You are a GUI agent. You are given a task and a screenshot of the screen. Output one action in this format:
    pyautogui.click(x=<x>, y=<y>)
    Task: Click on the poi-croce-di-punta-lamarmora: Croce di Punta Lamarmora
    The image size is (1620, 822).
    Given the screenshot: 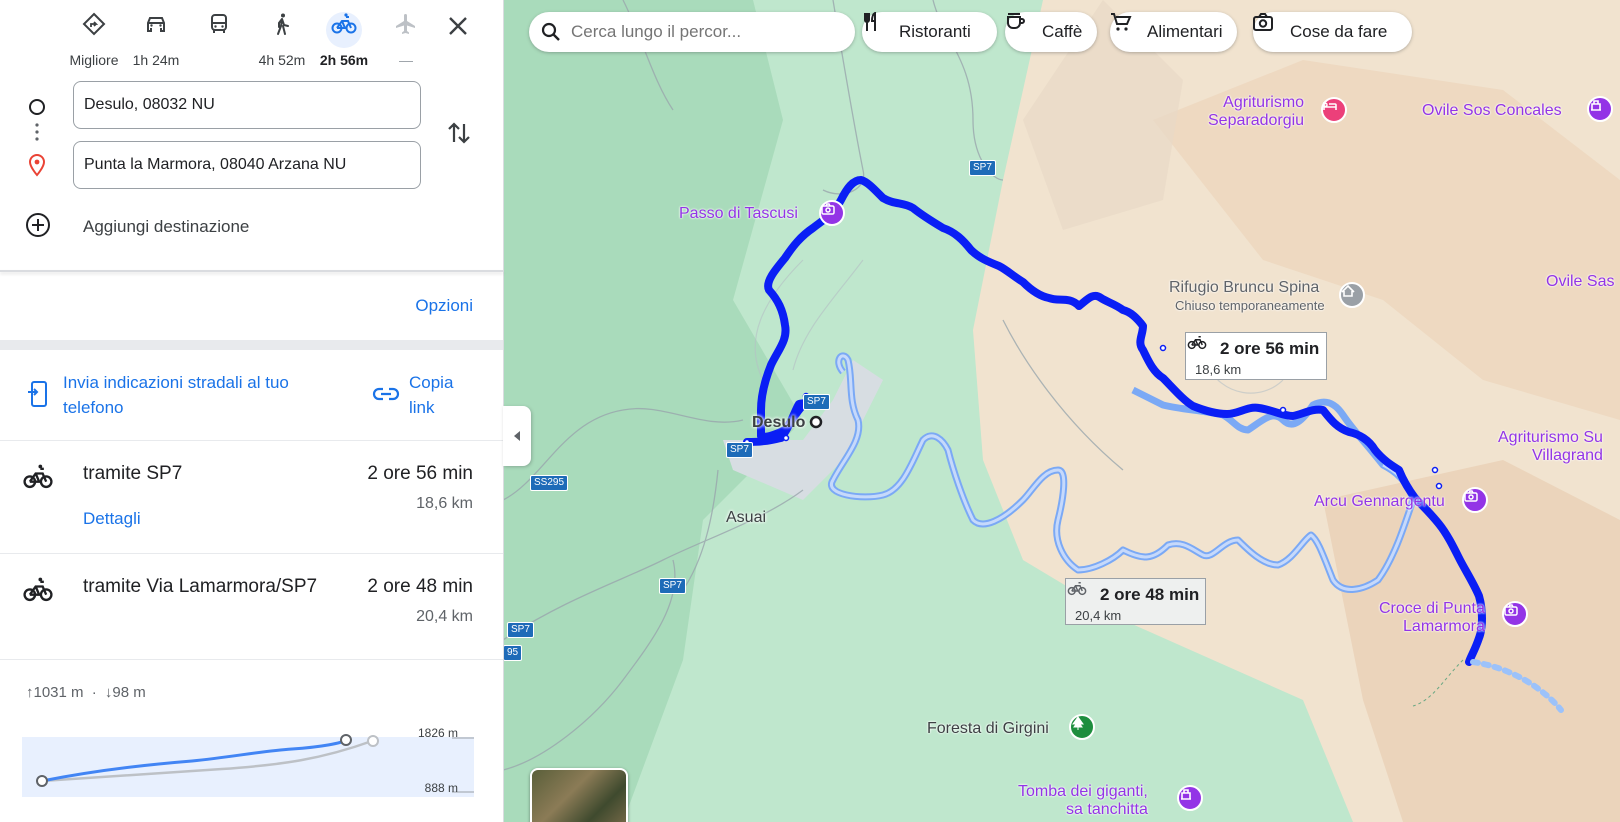 What is the action you would take?
    pyautogui.click(x=1432, y=618)
    